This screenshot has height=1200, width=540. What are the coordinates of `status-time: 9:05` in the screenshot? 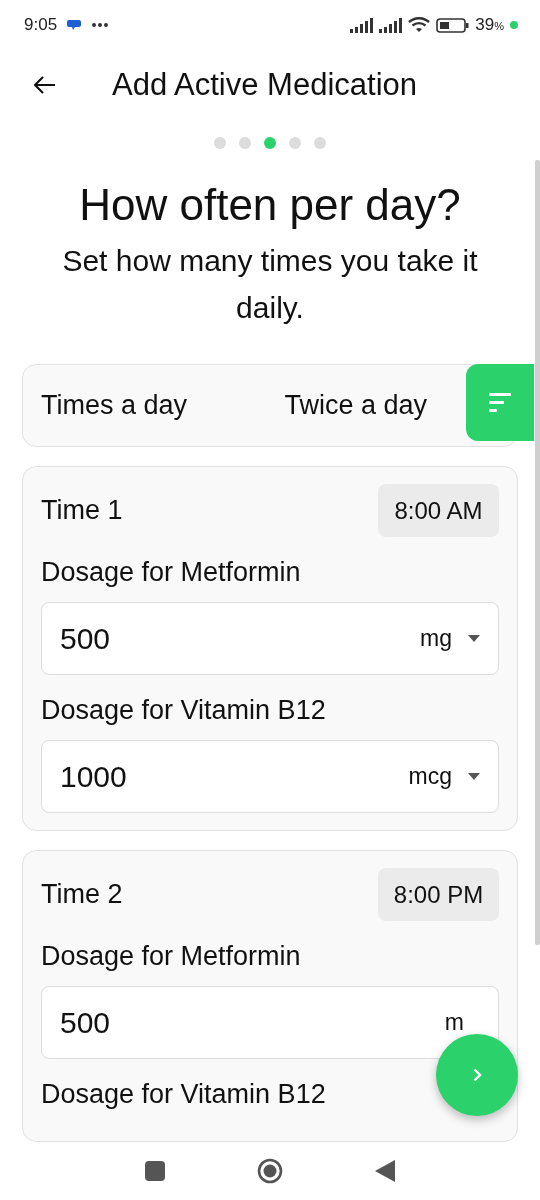 It's located at (41, 25).